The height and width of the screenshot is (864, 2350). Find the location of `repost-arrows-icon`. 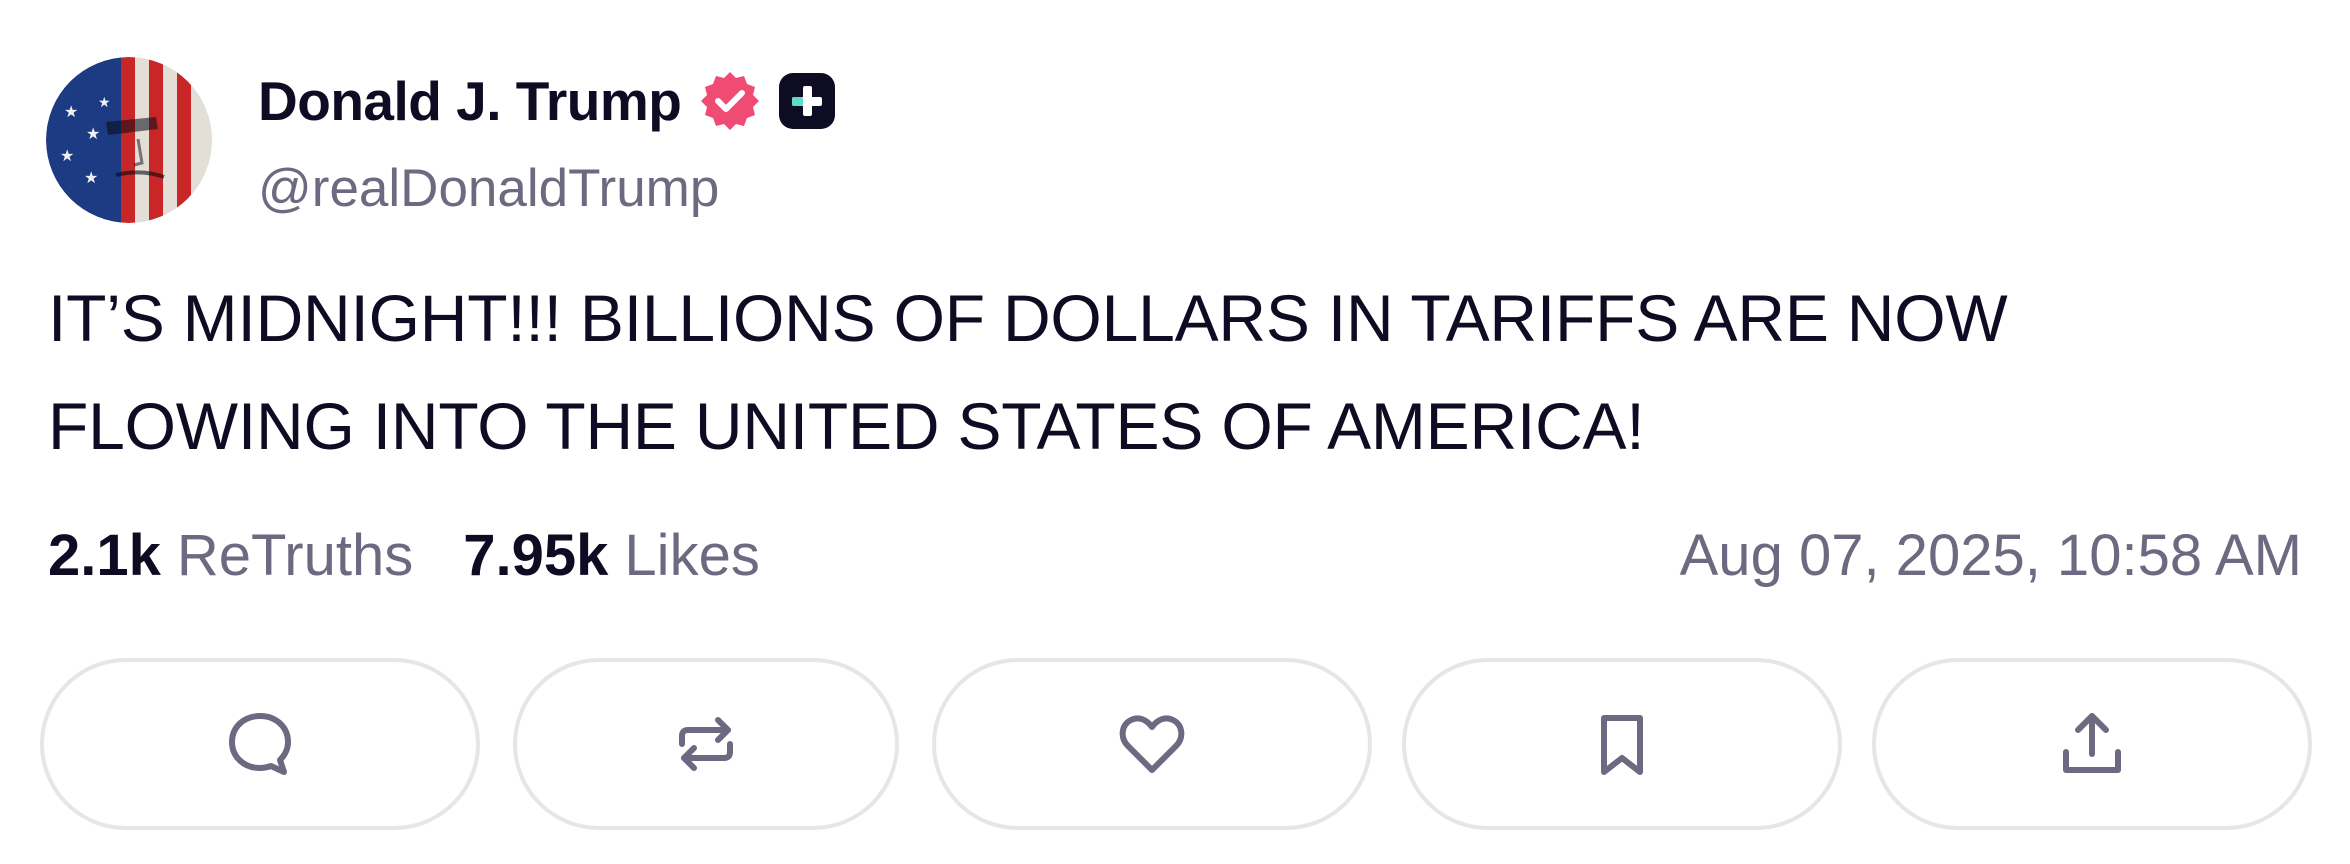

repost-arrows-icon is located at coordinates (706, 744).